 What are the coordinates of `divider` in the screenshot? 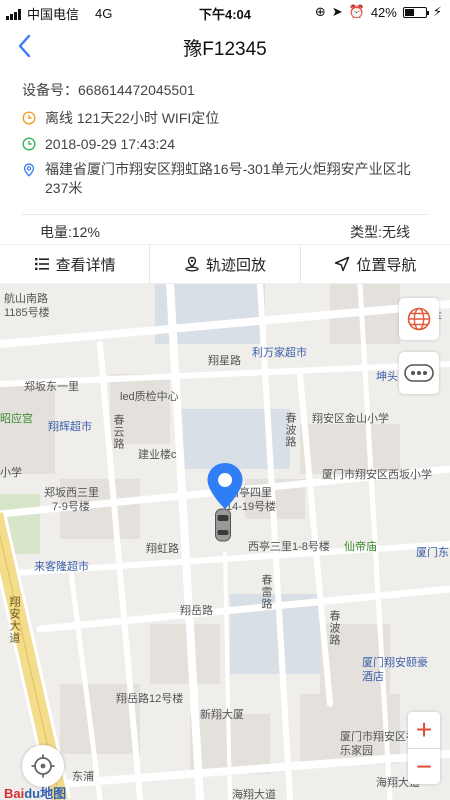 It's located at (225, 214).